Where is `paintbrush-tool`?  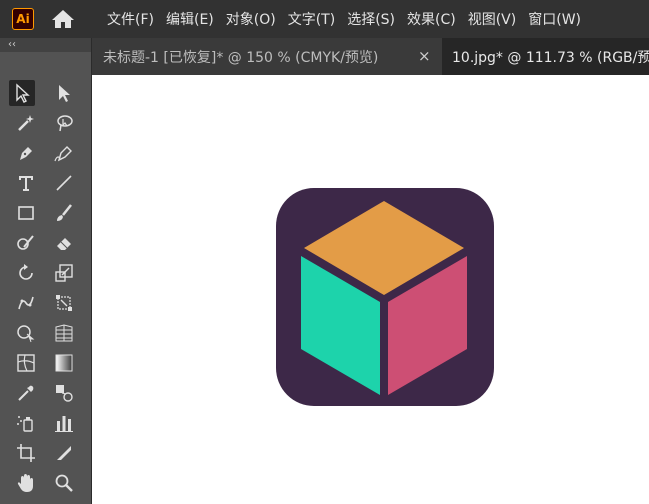 paintbrush-tool is located at coordinates (64, 213).